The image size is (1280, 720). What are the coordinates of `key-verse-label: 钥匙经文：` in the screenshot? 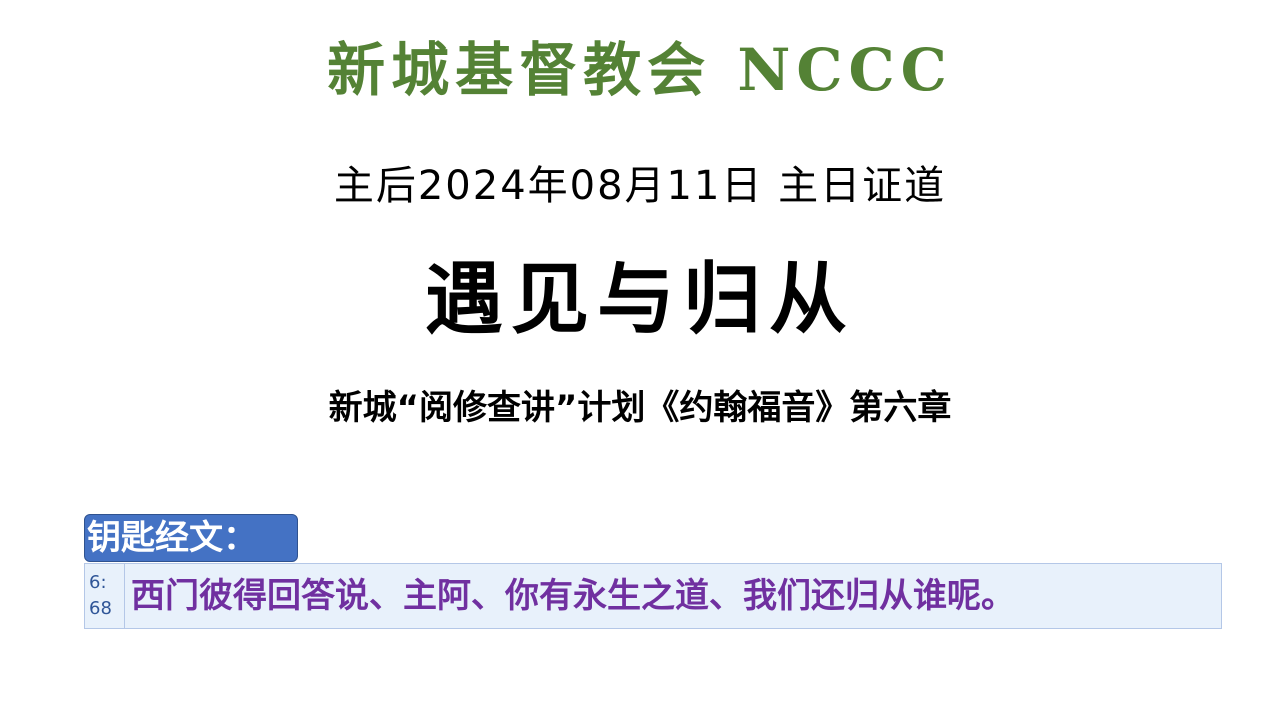 It's located at (191, 538).